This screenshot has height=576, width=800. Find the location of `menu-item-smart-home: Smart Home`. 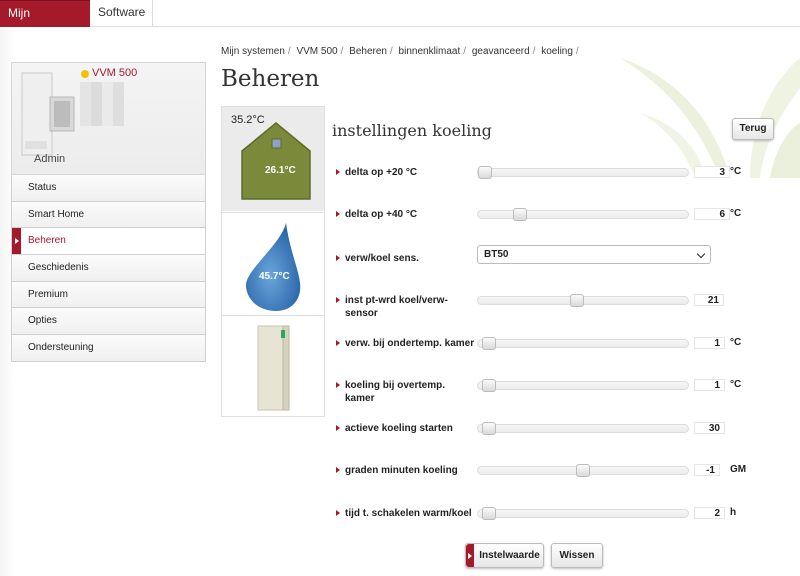

menu-item-smart-home: Smart Home is located at coordinates (108, 215).